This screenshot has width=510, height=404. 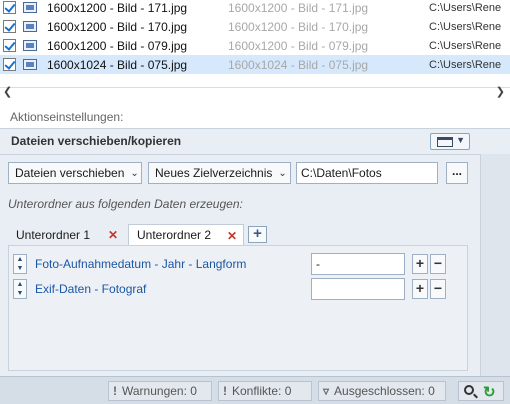 What do you see at coordinates (489, 392) in the screenshot?
I see `refresh-icon: ↻` at bounding box center [489, 392].